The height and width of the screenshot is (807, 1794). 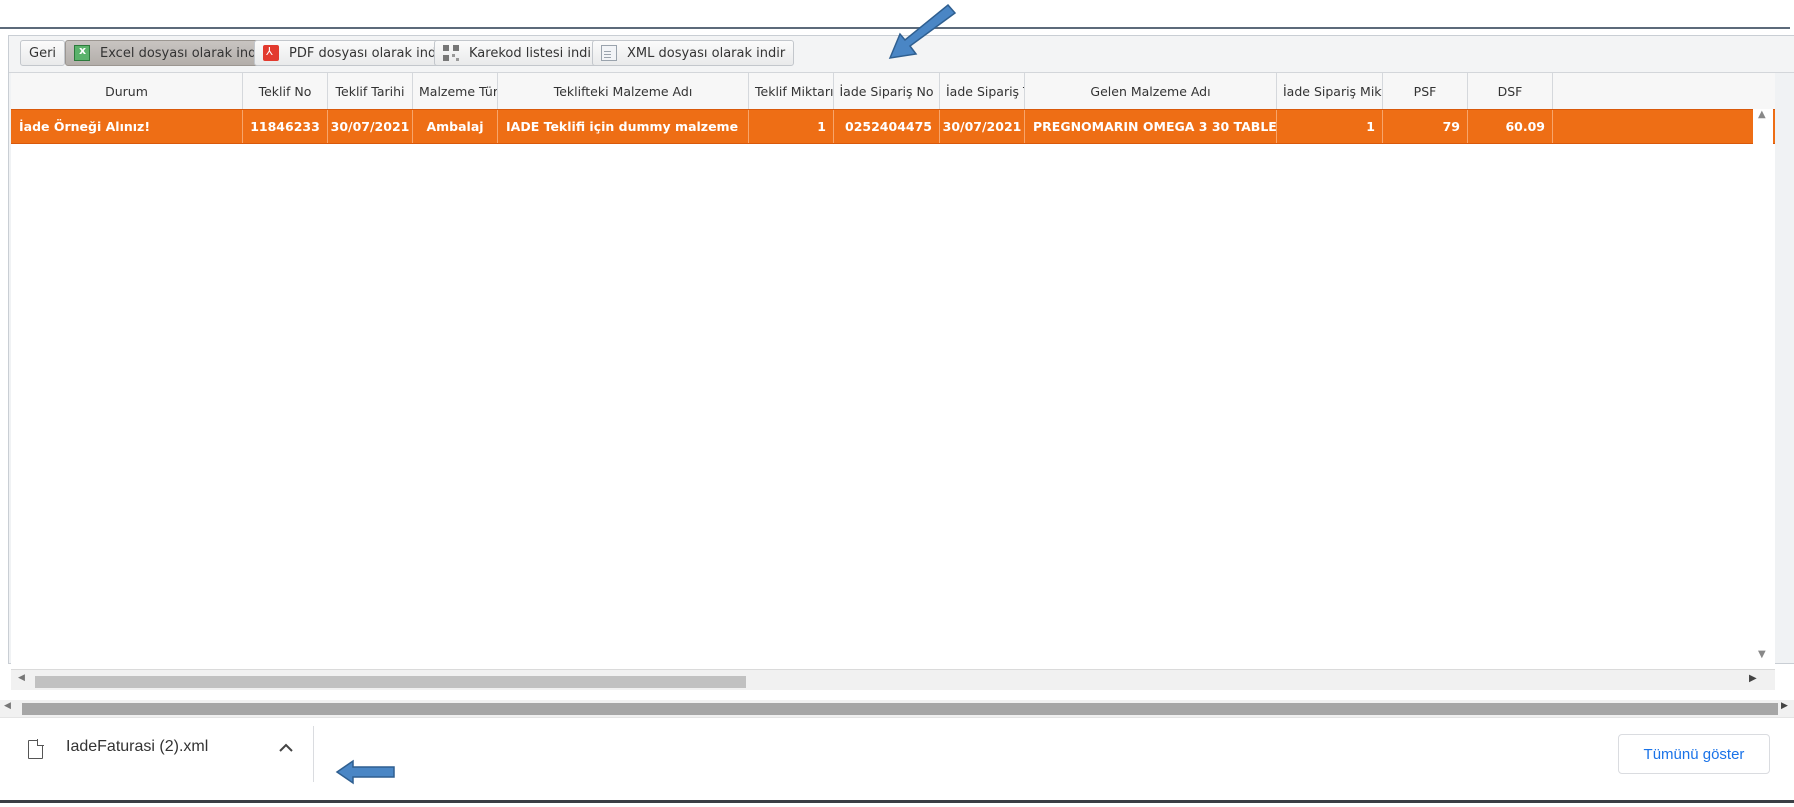 I want to click on cell-malzeme-turu: Ambalaj, so click(x=455, y=126).